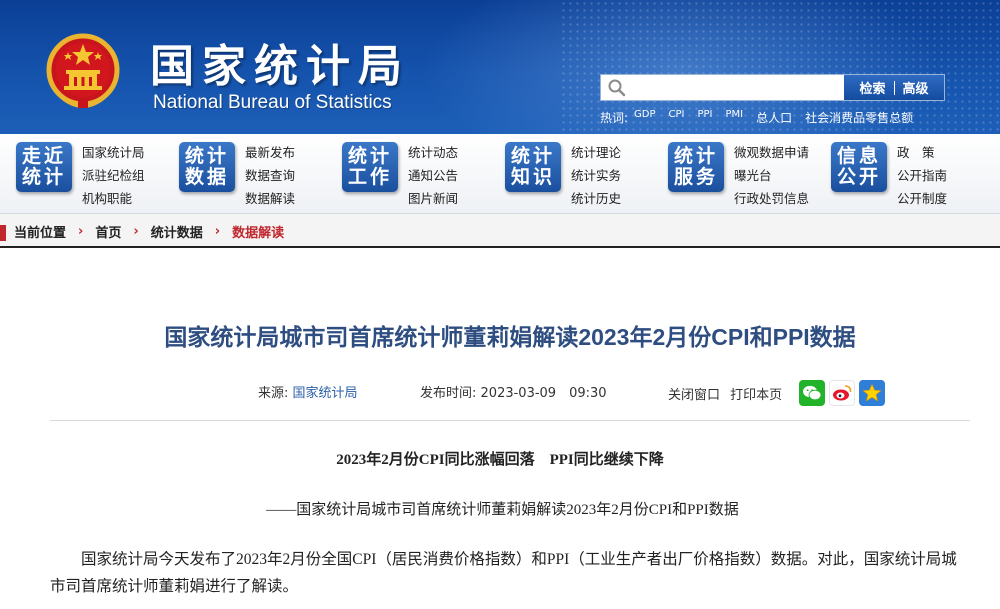 The height and width of the screenshot is (609, 1000). I want to click on hotword-link: GDP, so click(644, 117).